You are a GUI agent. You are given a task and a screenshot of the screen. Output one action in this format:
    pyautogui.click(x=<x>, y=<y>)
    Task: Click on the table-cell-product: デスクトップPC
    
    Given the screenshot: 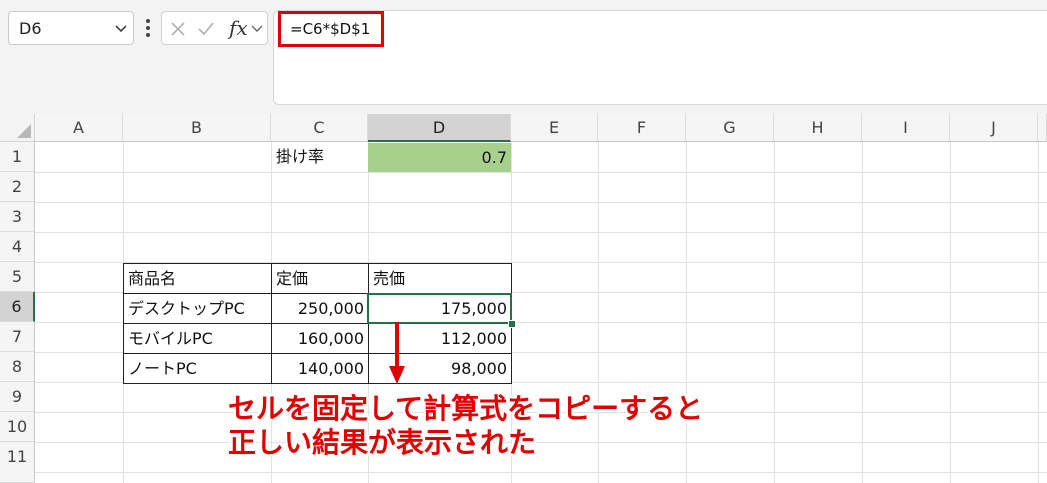 What is the action you would take?
    pyautogui.click(x=198, y=309)
    